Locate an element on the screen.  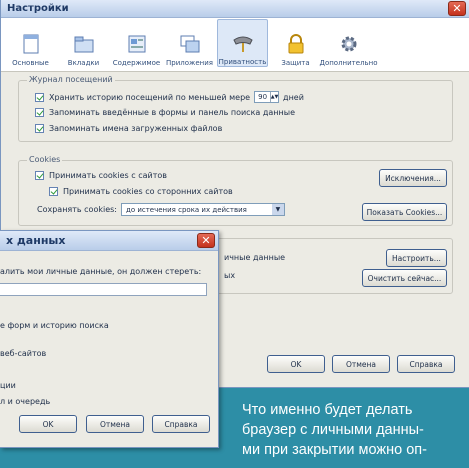
accept-cookies-row: Принимать cookies с сайтов is located at coordinates (101, 175).